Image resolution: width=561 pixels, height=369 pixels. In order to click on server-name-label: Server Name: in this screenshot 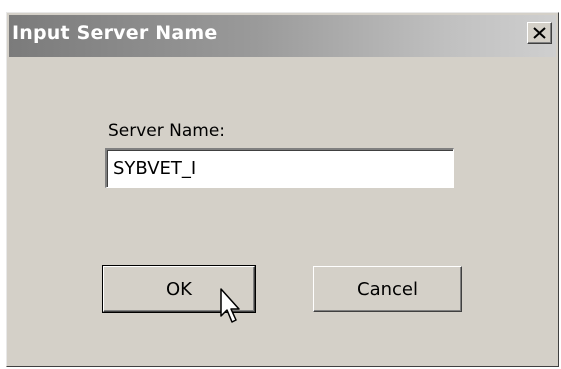, I will do `click(167, 131)`.